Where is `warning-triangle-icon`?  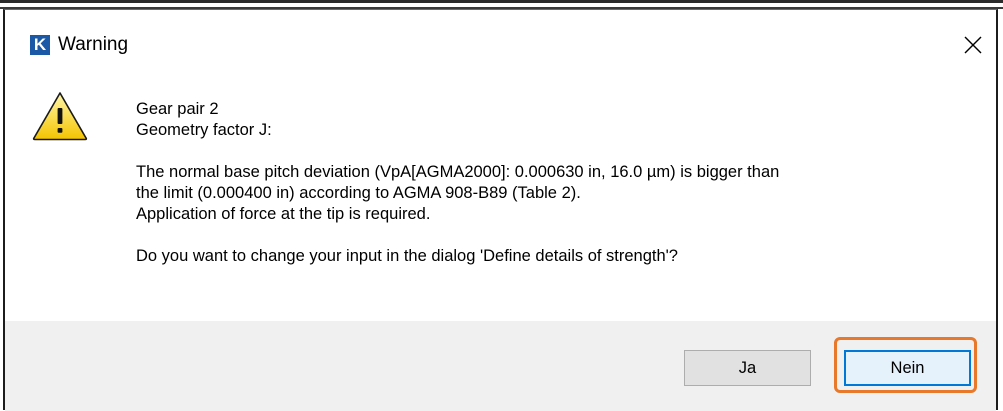
warning-triangle-icon is located at coordinates (60, 116).